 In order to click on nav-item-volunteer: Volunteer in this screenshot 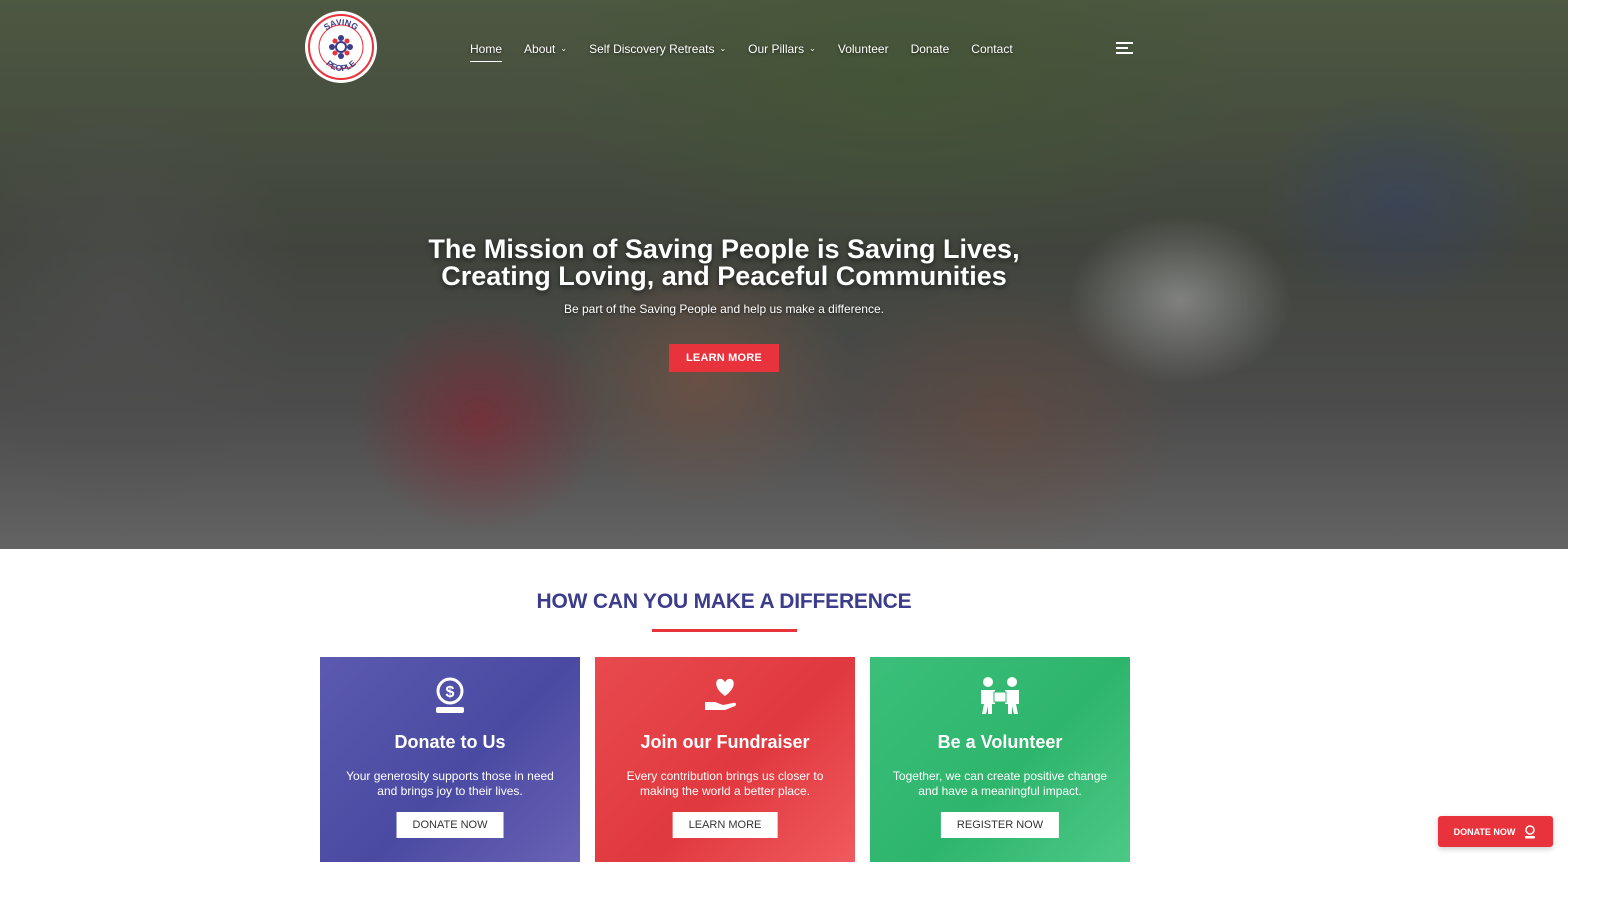, I will do `click(863, 49)`.